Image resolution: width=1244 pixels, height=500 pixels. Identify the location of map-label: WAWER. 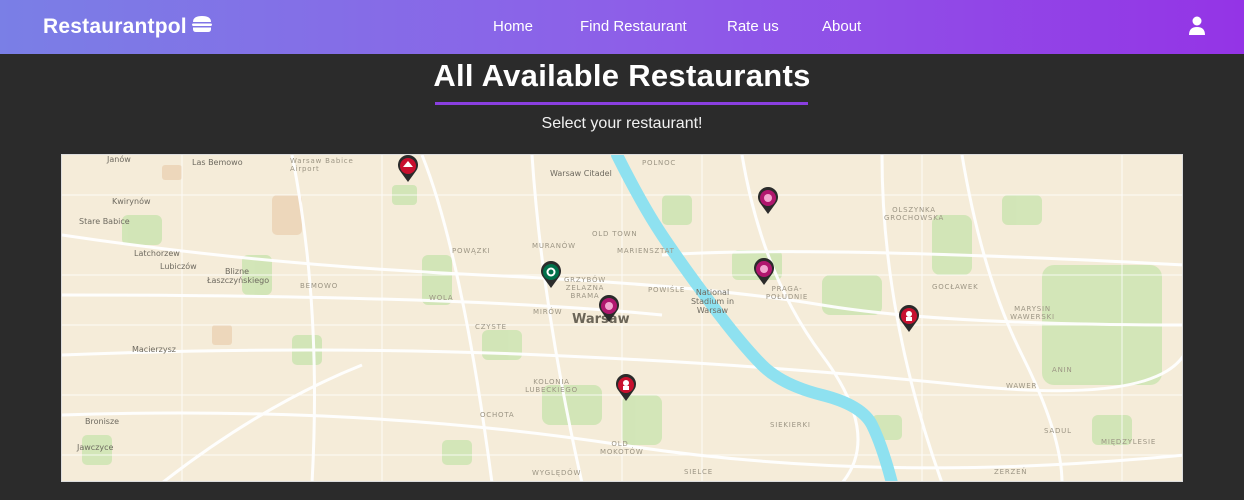
(1022, 386).